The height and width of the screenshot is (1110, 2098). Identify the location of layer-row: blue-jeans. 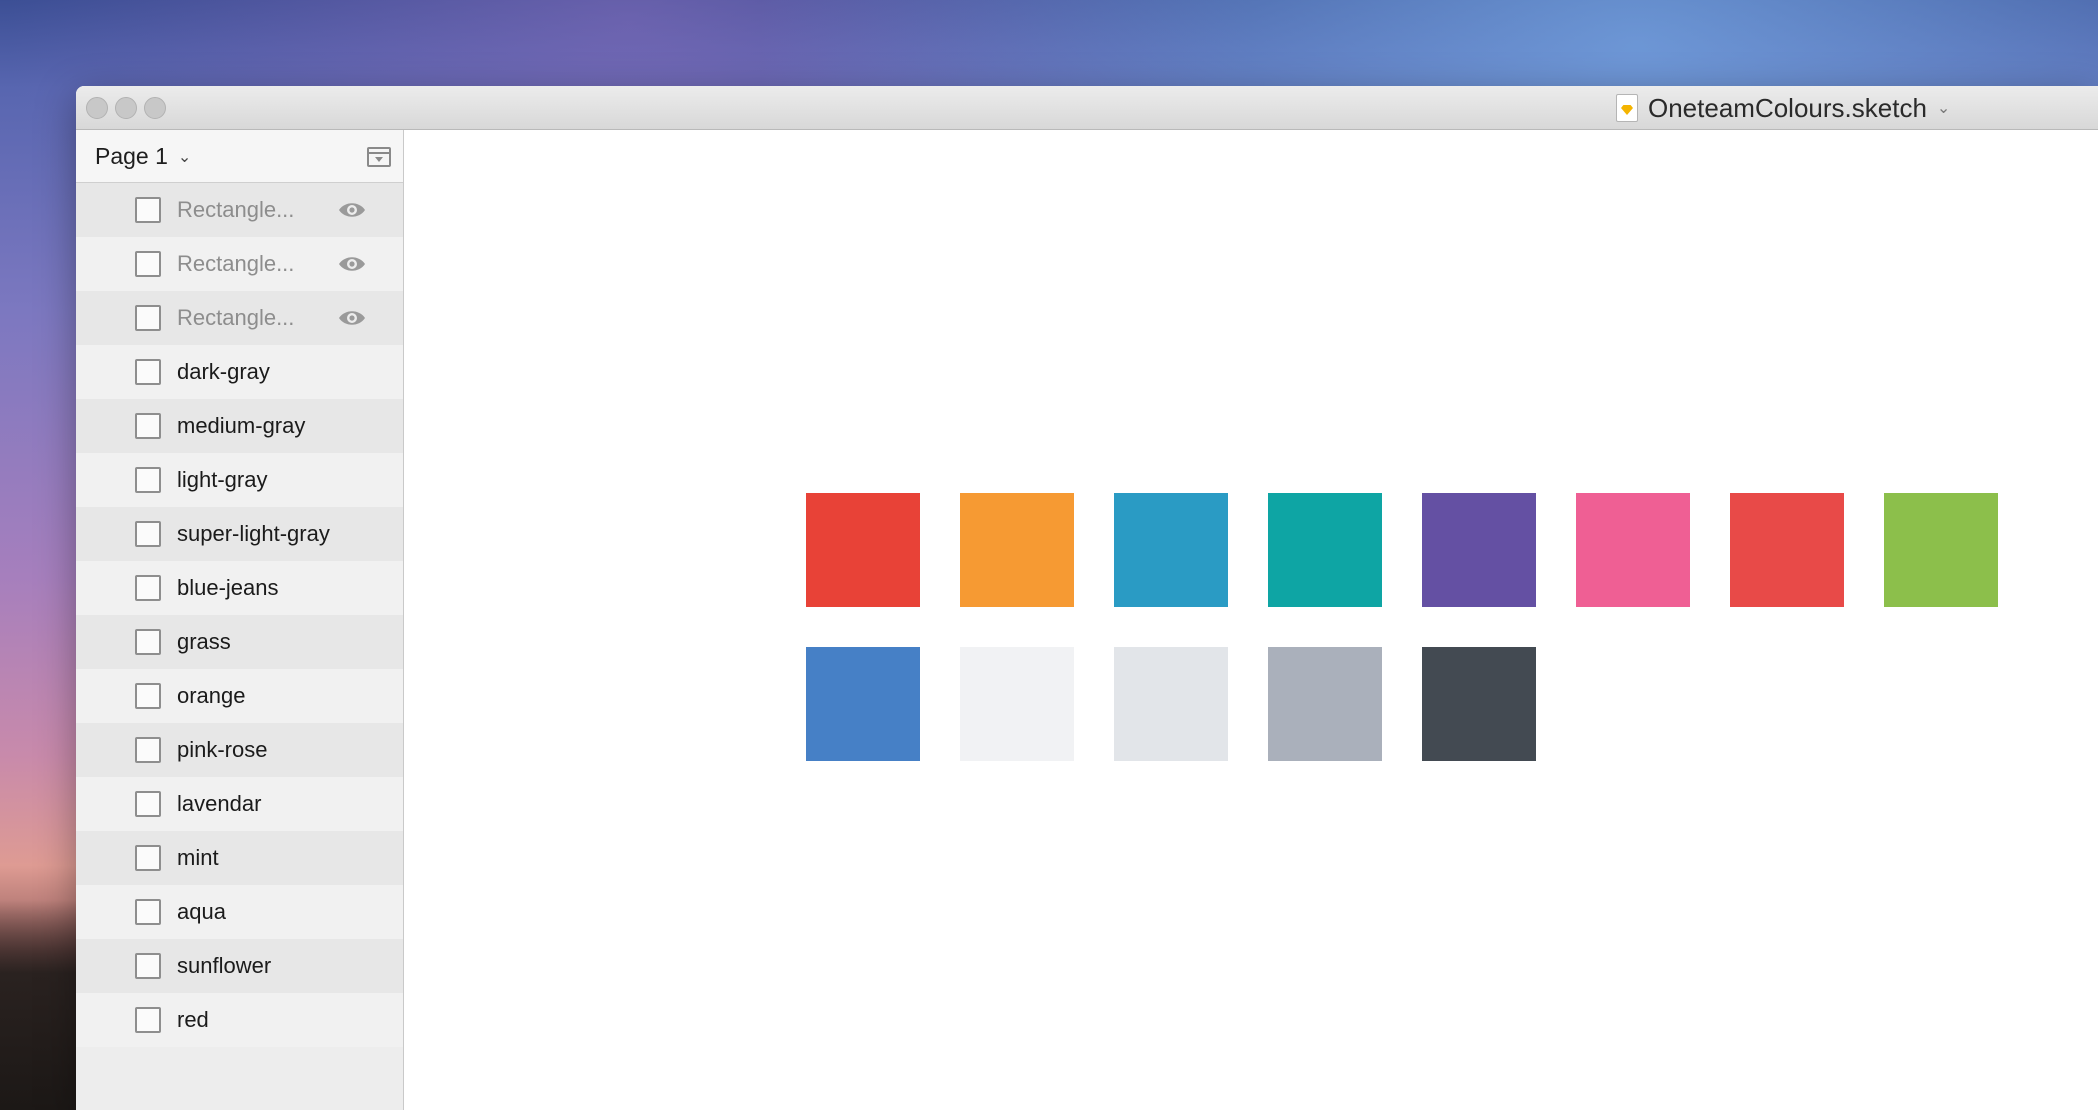
(239, 588).